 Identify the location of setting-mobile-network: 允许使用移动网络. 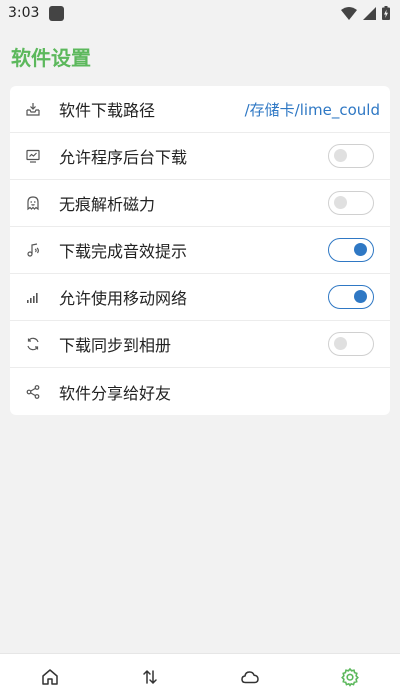
(200, 297).